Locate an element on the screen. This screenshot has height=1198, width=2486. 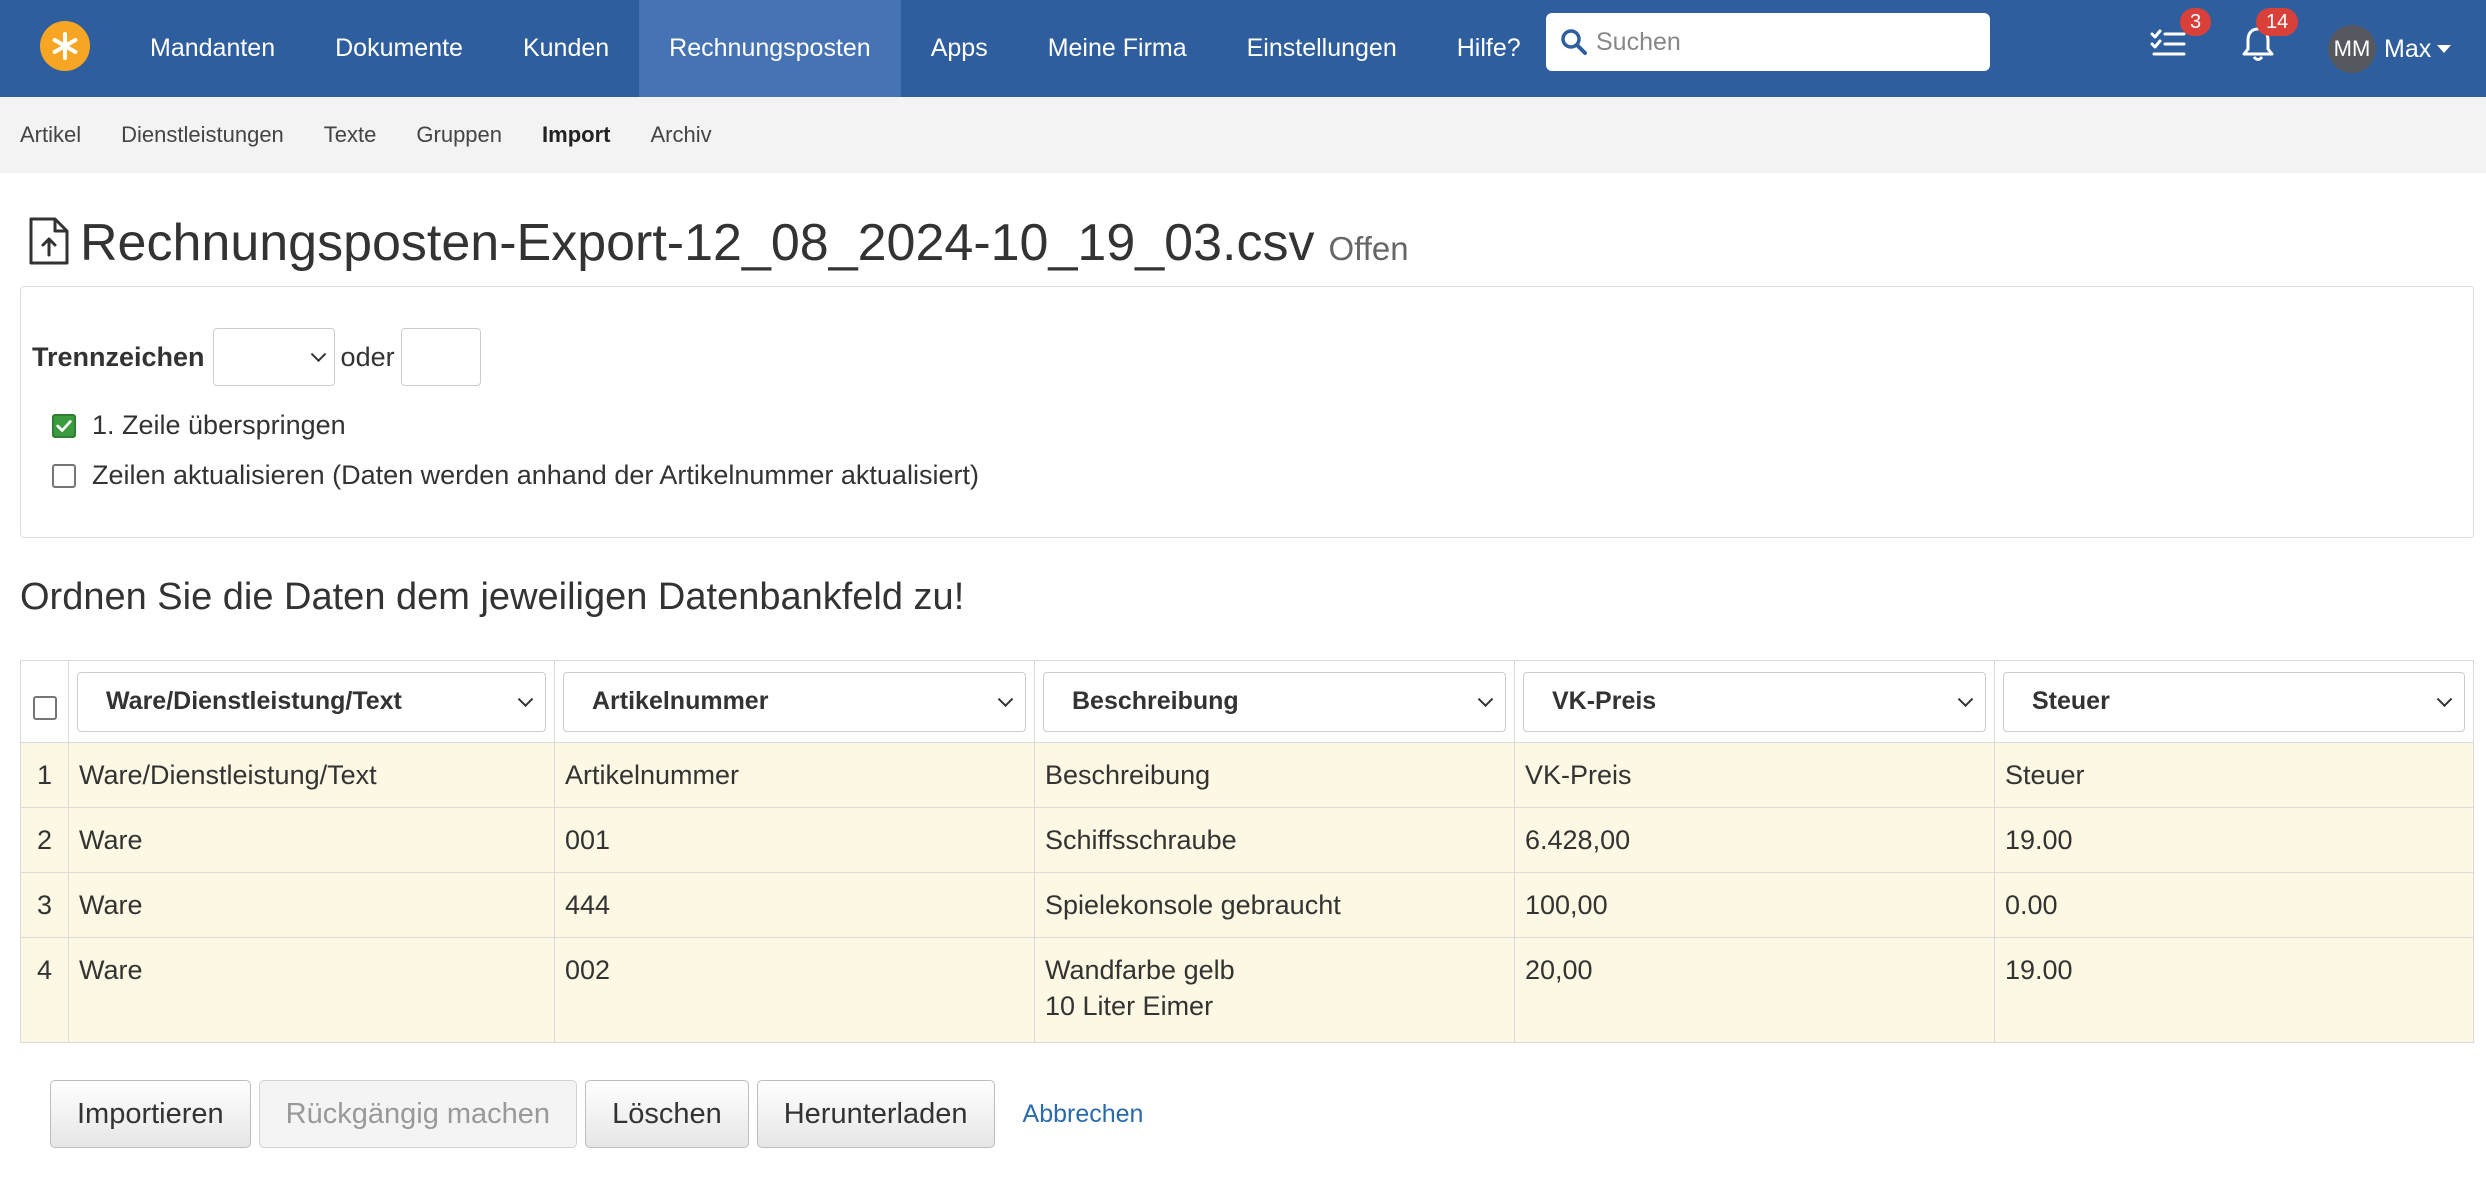
column-field-label: Steuer is located at coordinates (2071, 701).